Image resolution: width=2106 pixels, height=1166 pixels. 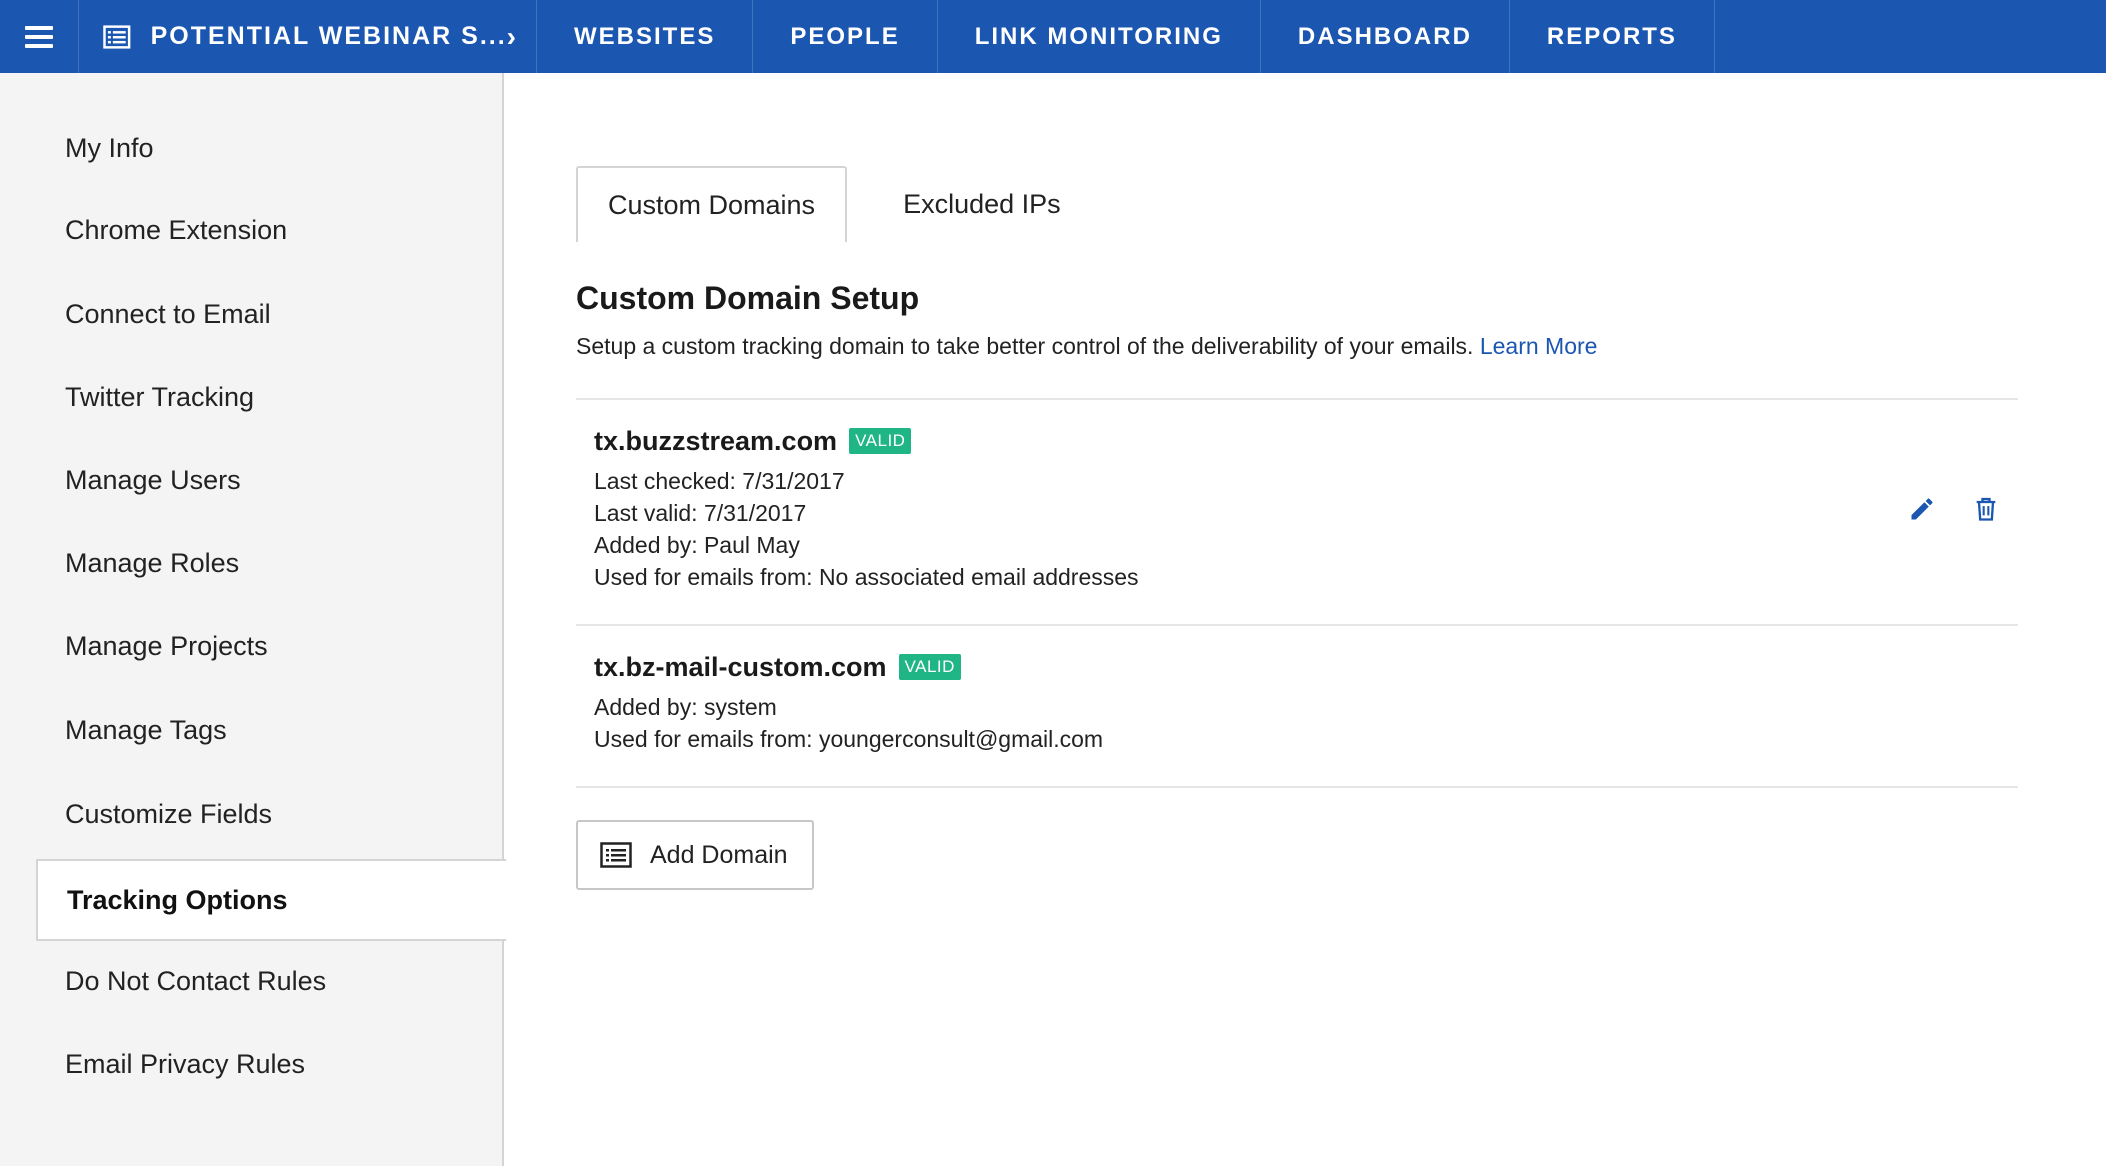 I want to click on sidebar-item-my-info: My Info, so click(x=251, y=148).